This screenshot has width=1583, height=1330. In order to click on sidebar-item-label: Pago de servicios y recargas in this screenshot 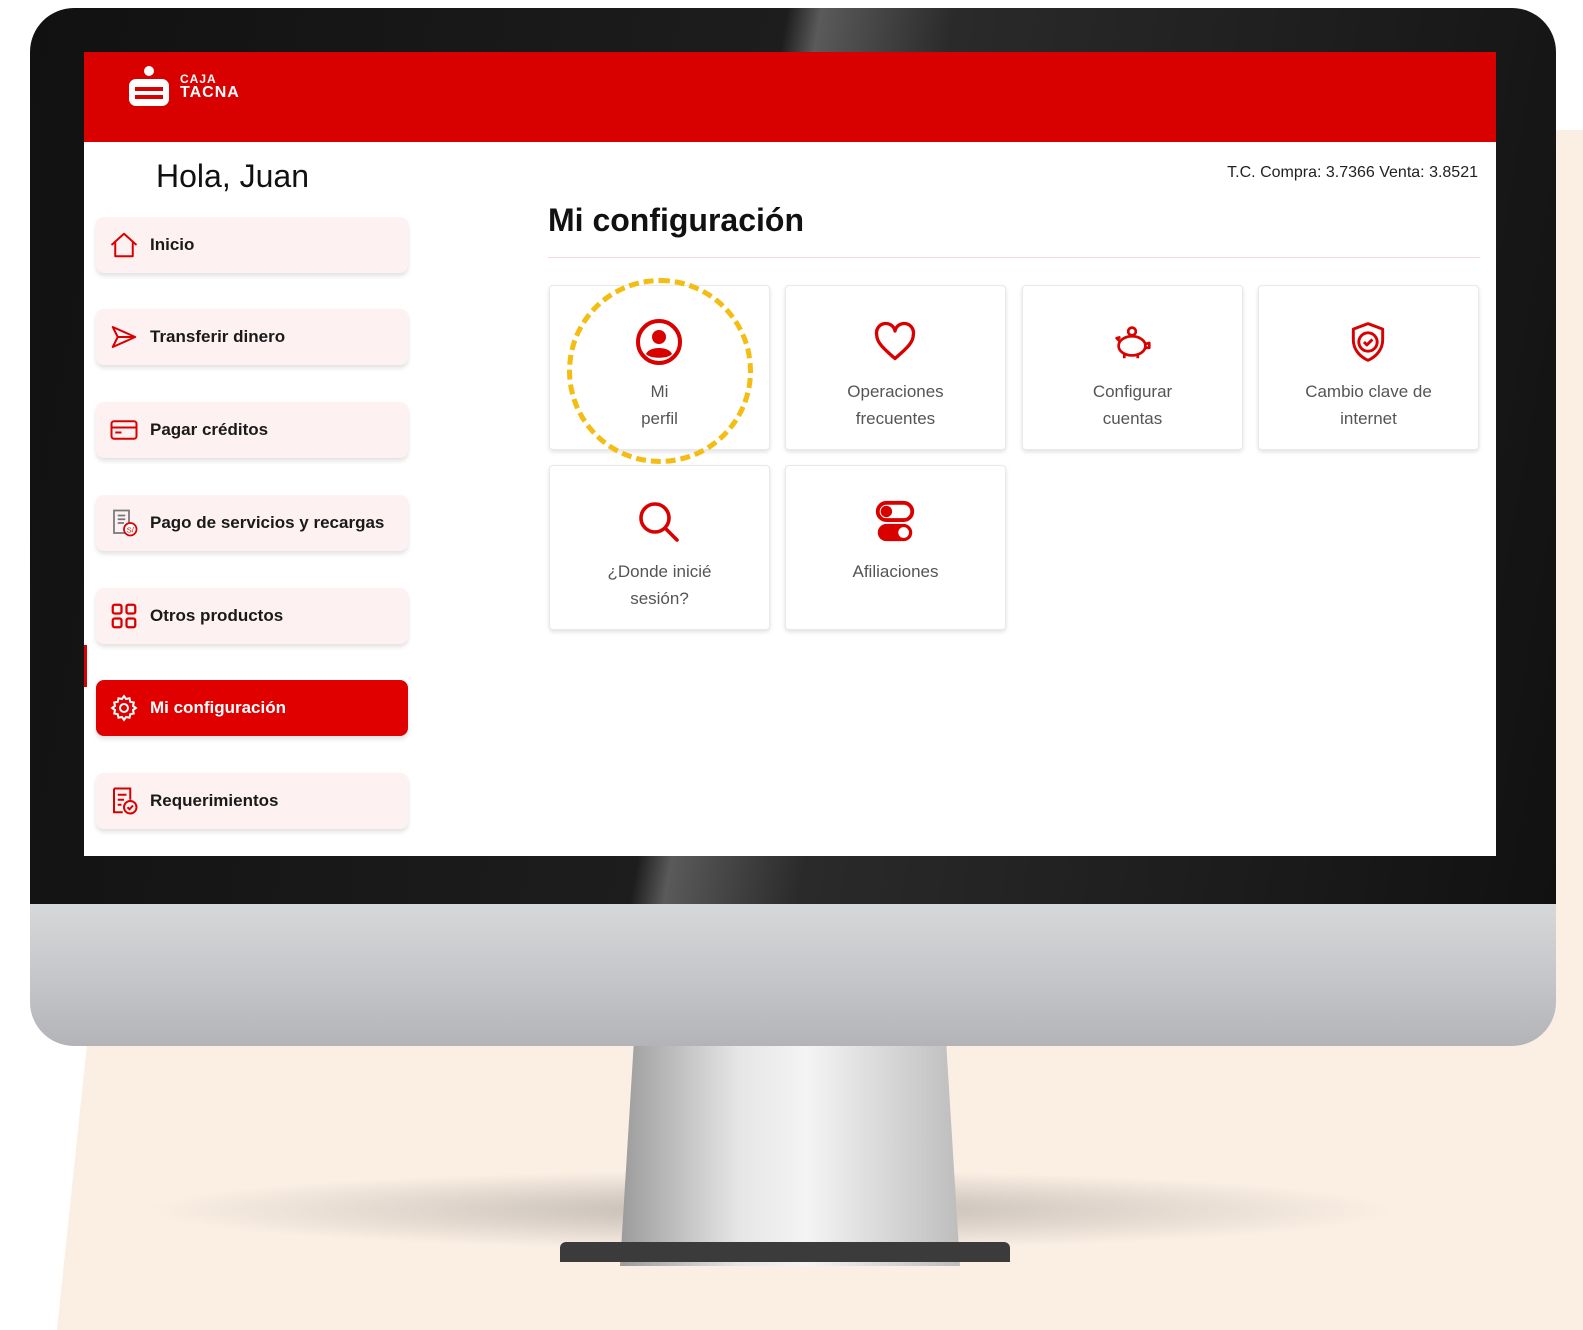, I will do `click(267, 522)`.